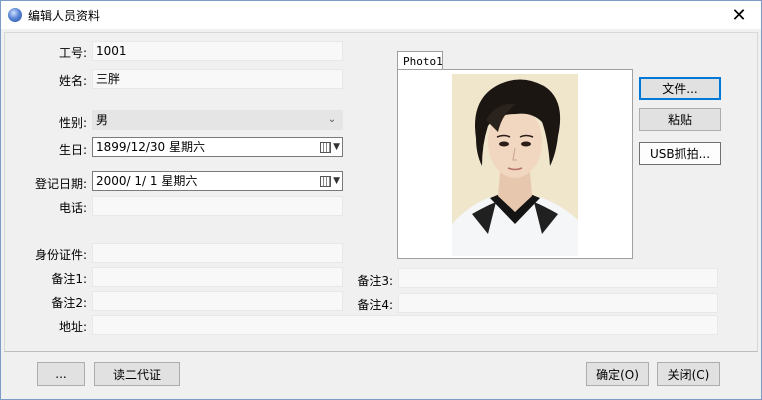  What do you see at coordinates (405, 325) in the screenshot?
I see `address-field` at bounding box center [405, 325].